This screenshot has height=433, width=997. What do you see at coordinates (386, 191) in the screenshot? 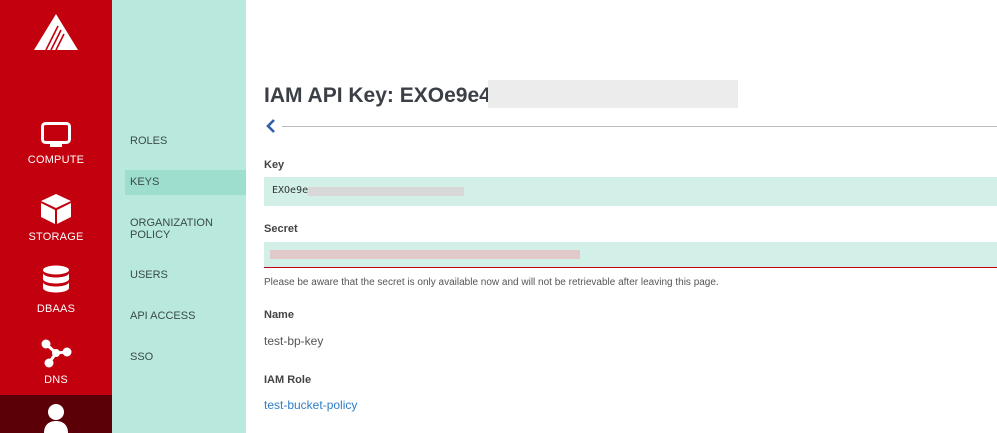
I see `key-redacted-mask` at bounding box center [386, 191].